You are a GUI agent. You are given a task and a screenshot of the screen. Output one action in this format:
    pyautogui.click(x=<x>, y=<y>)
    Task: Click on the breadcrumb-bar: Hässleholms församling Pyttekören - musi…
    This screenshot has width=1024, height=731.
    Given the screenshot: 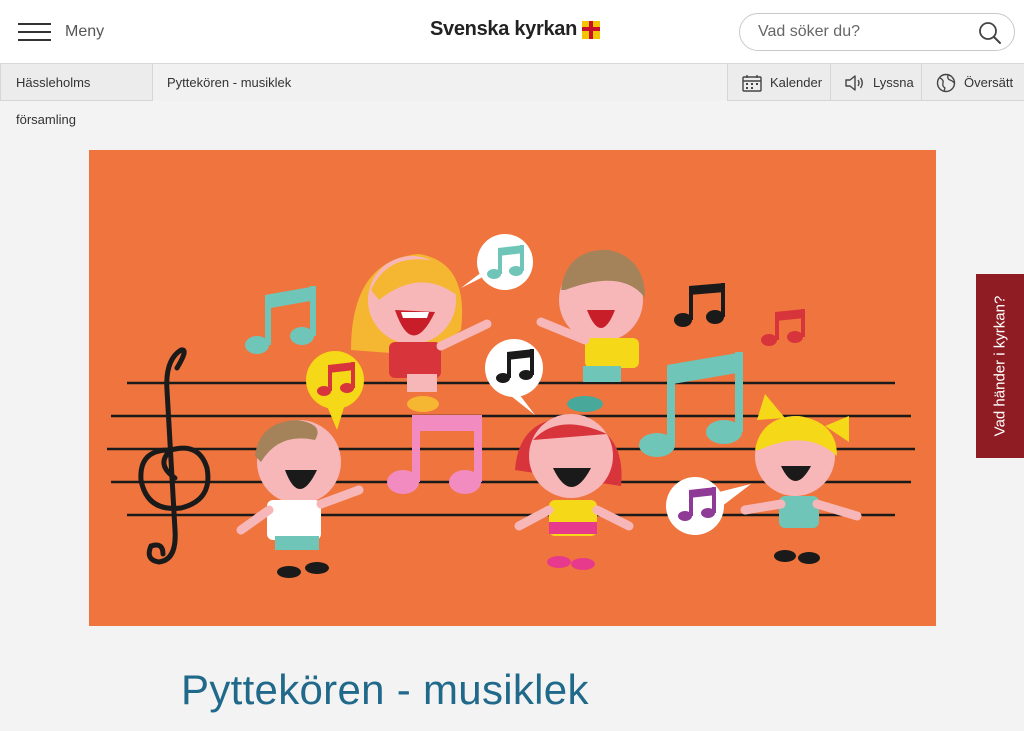 What is the action you would take?
    pyautogui.click(x=512, y=95)
    